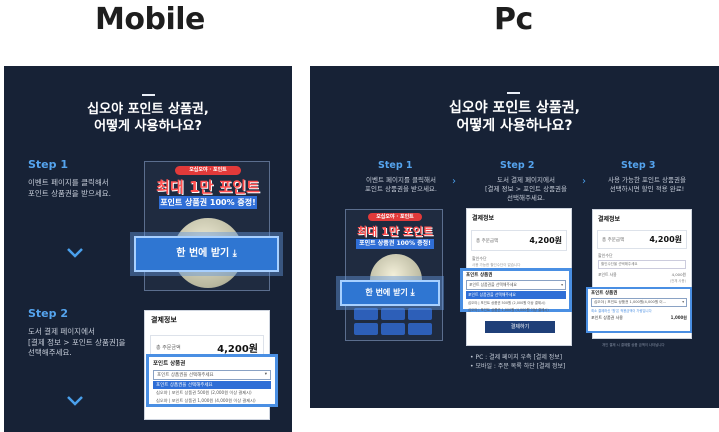 The image size is (719, 432). I want to click on step-1-title: Step 1, so click(48, 164).